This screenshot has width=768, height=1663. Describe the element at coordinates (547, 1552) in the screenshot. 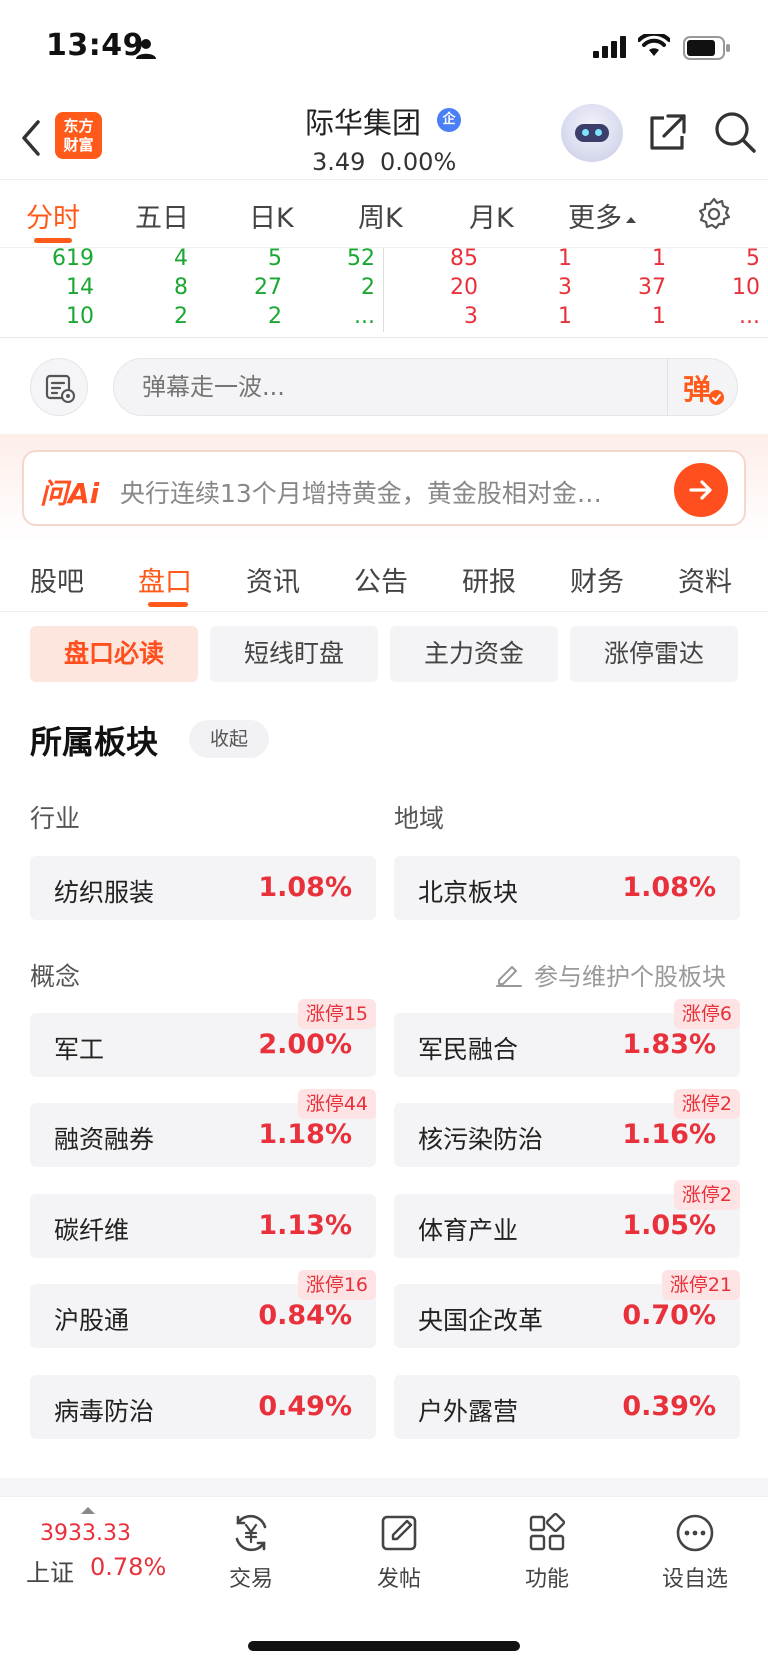

I see `nav-functions: 功能` at that location.